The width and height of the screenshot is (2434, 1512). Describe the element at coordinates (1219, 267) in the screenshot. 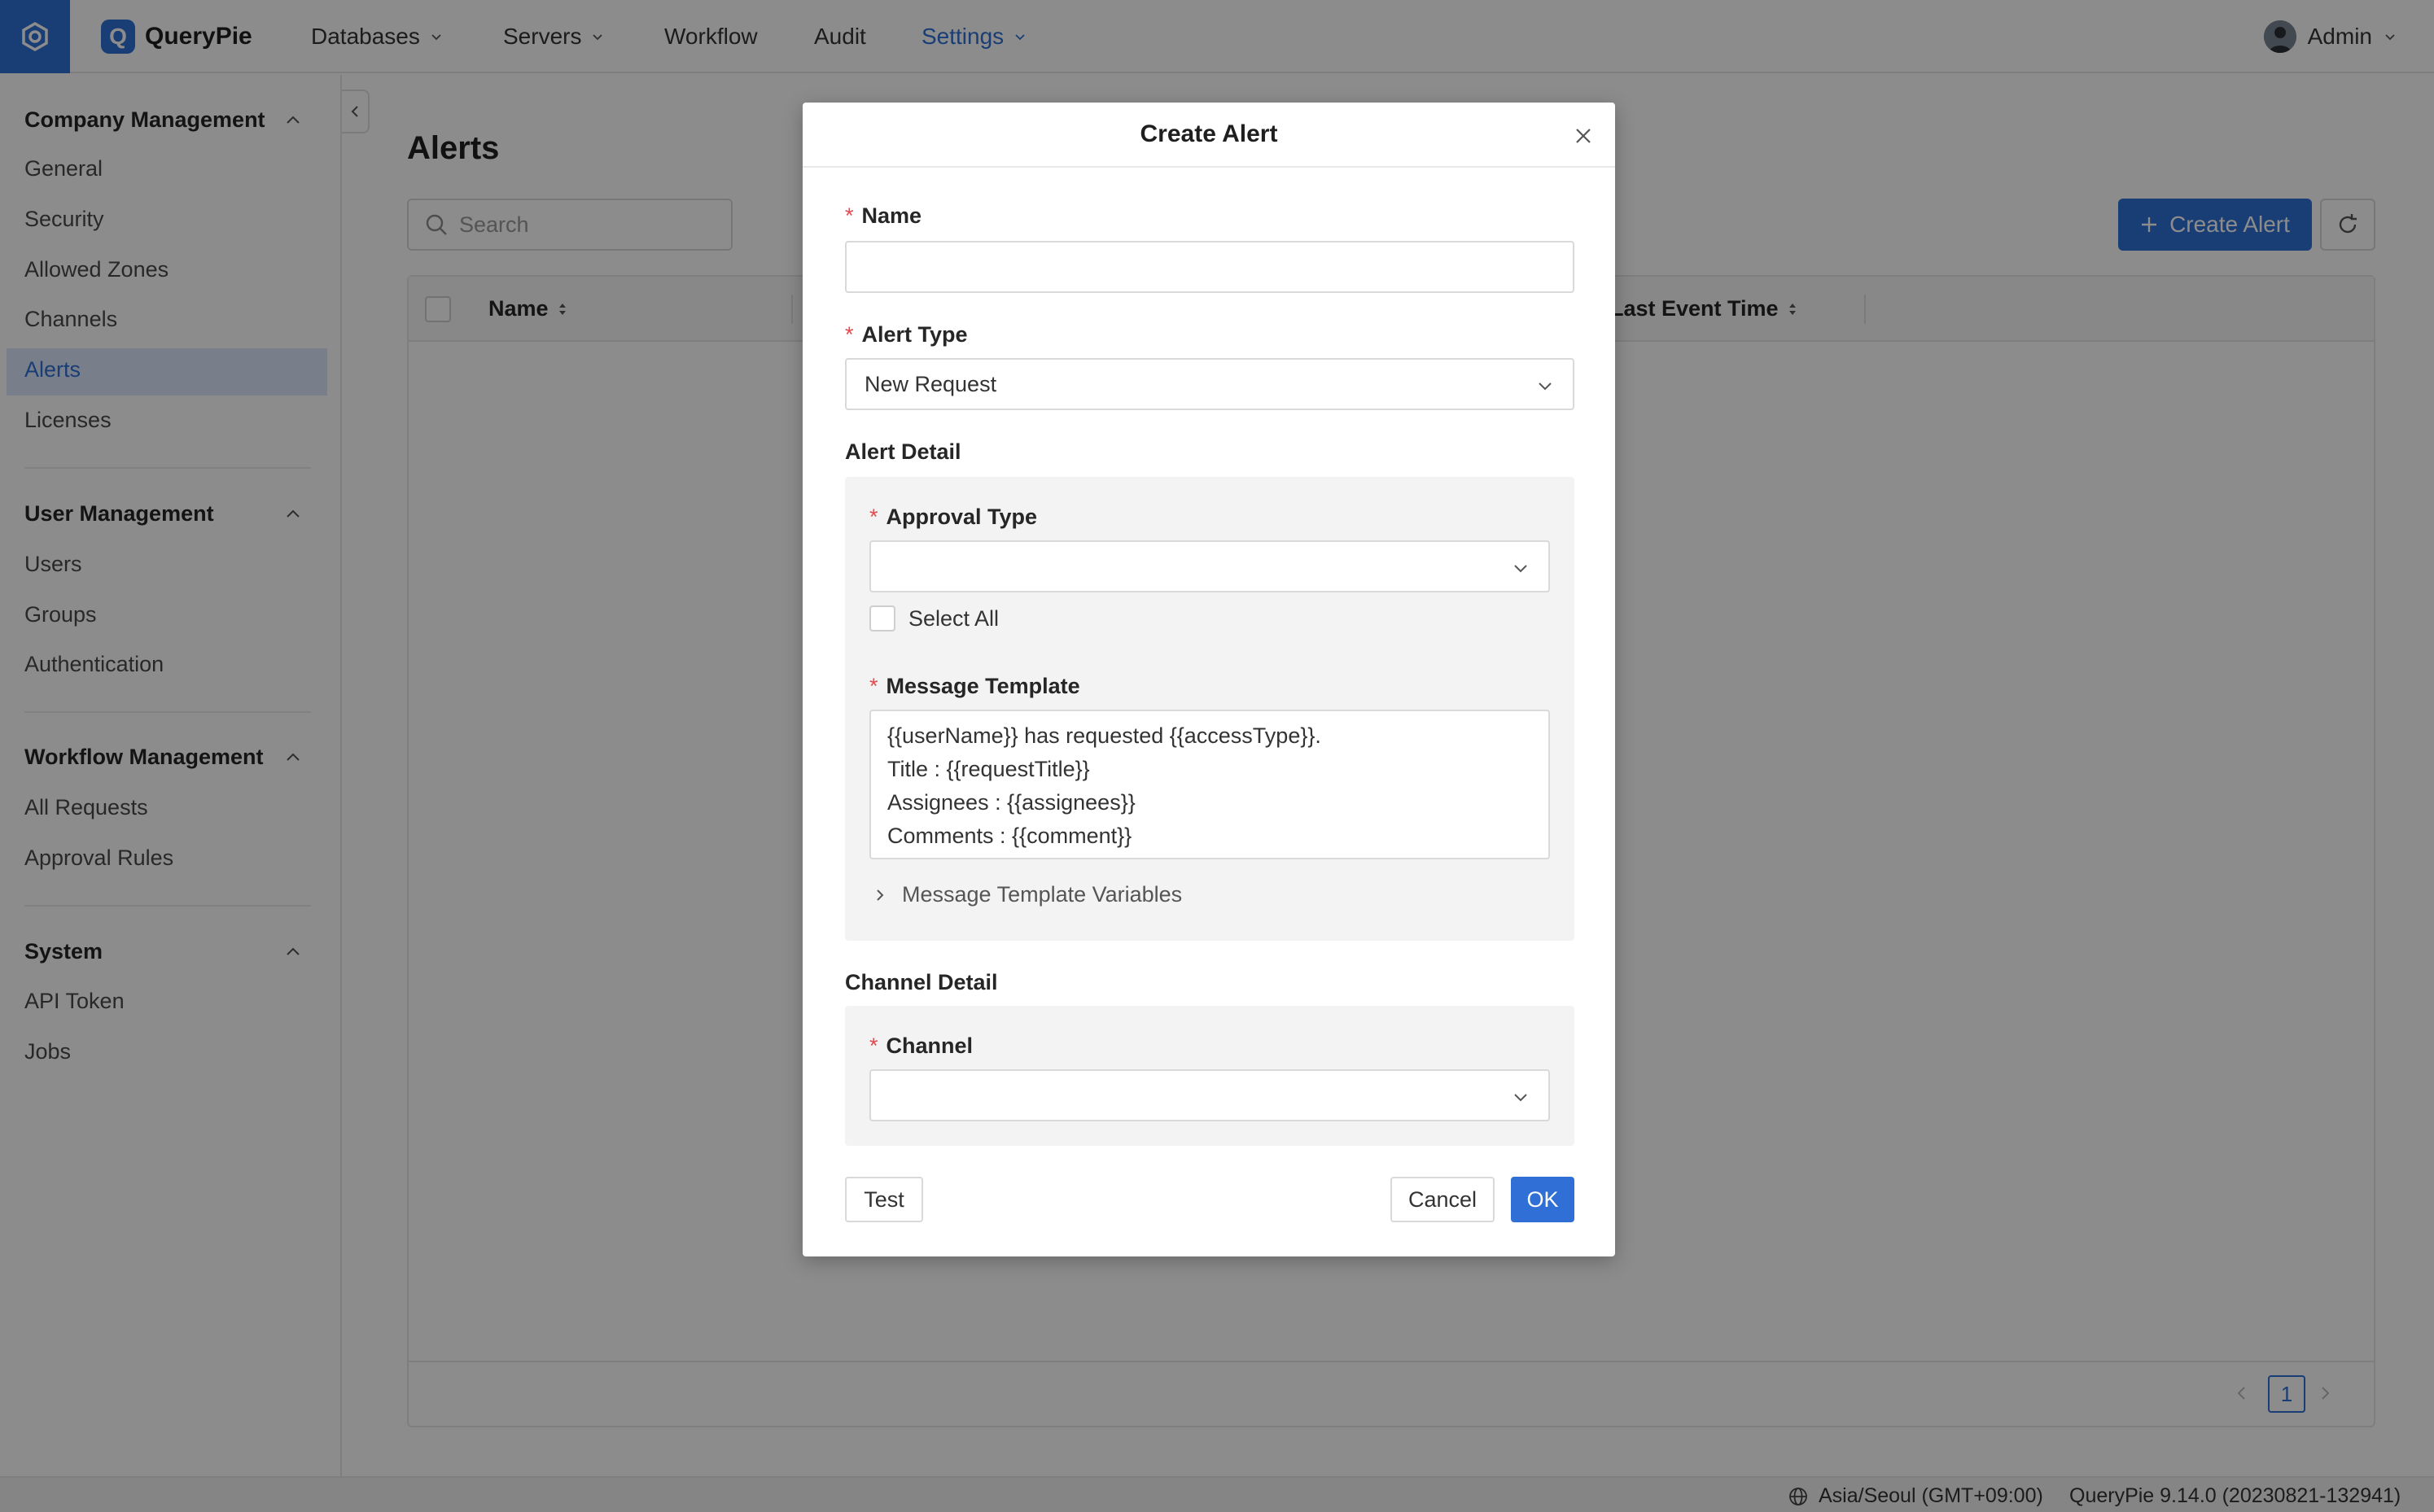

I see `name-input` at that location.